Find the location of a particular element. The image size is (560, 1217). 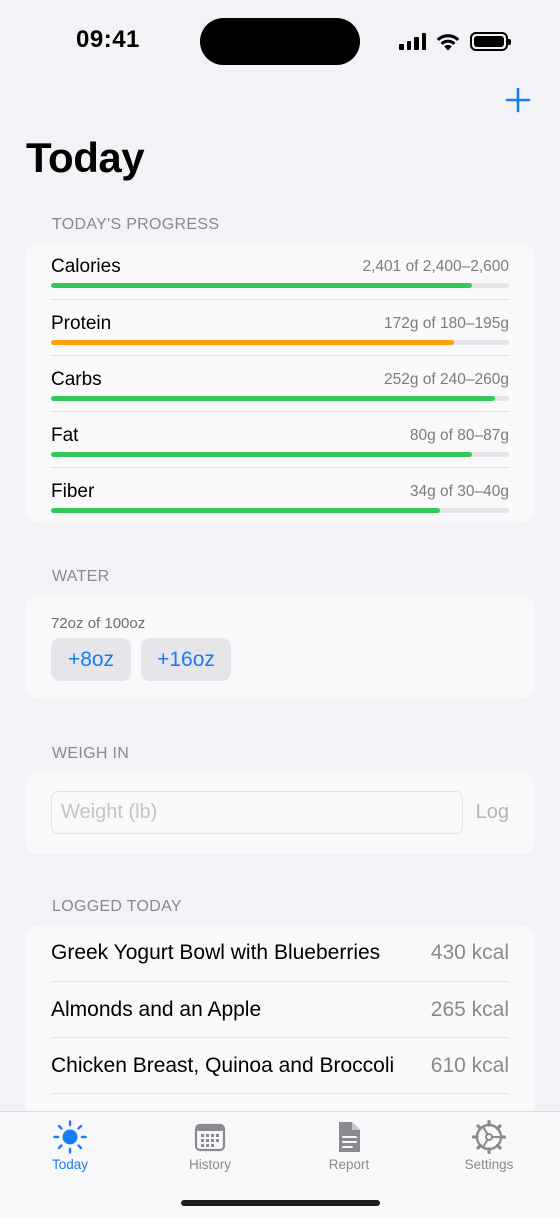

tab-settings: Settings is located at coordinates (489, 1146).